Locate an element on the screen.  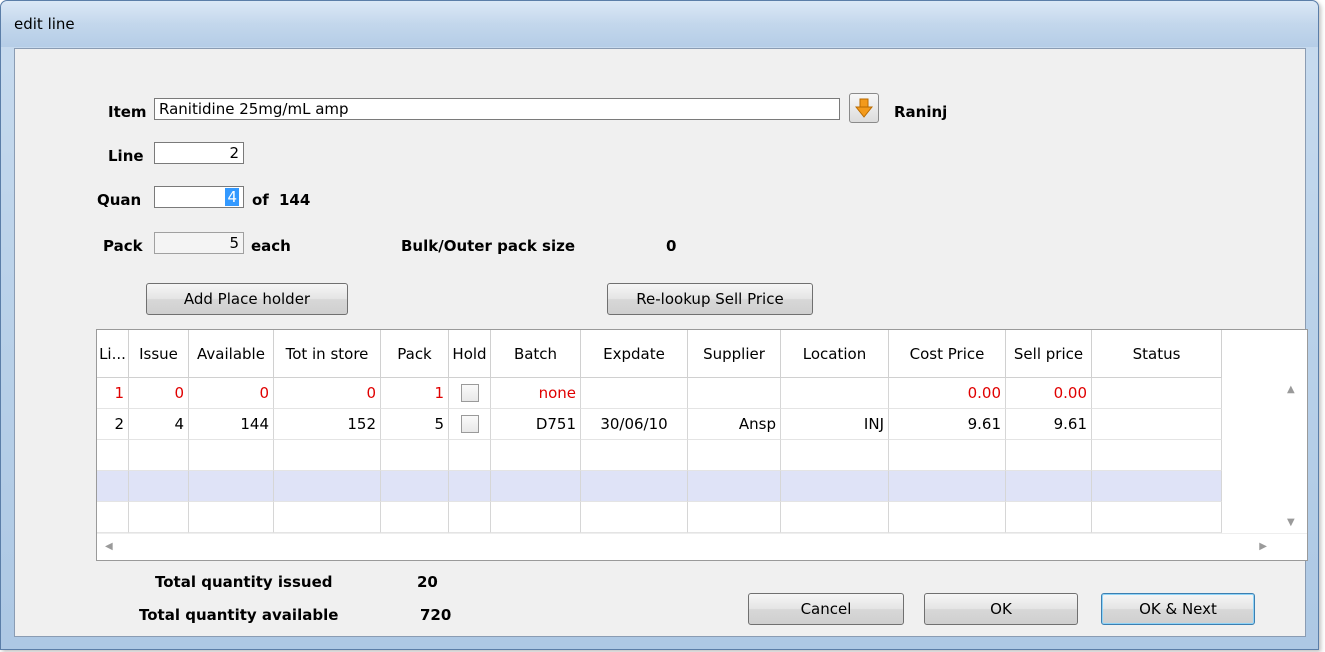
ok-next-button: OK & Next is located at coordinates (1178, 609).